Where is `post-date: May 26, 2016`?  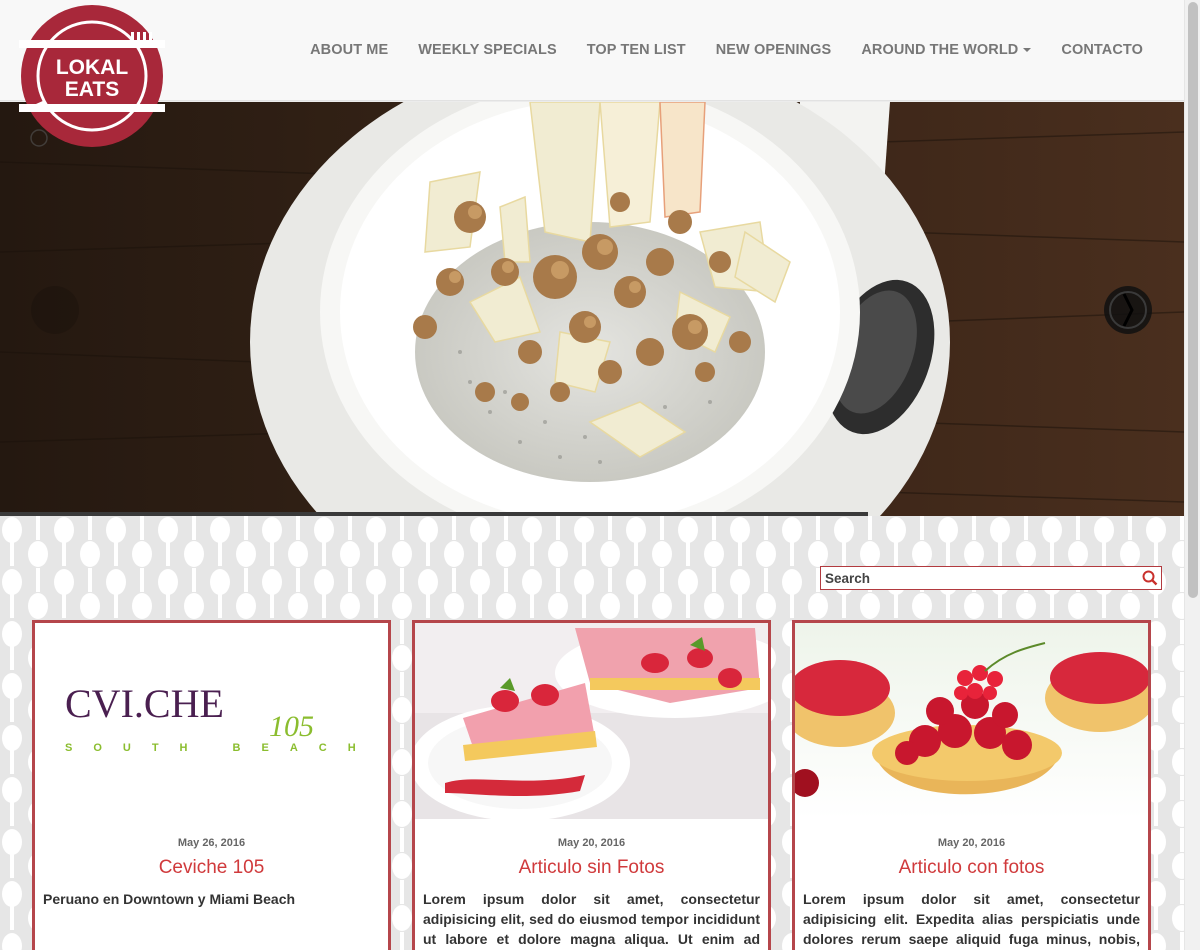
post-date: May 26, 2016 is located at coordinates (211, 843).